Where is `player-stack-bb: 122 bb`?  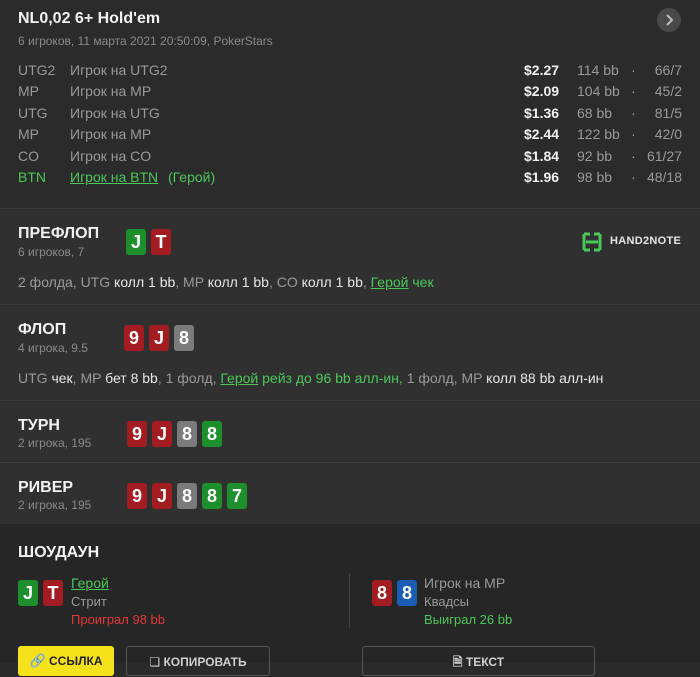
player-stack-bb: 122 bb is located at coordinates (598, 134).